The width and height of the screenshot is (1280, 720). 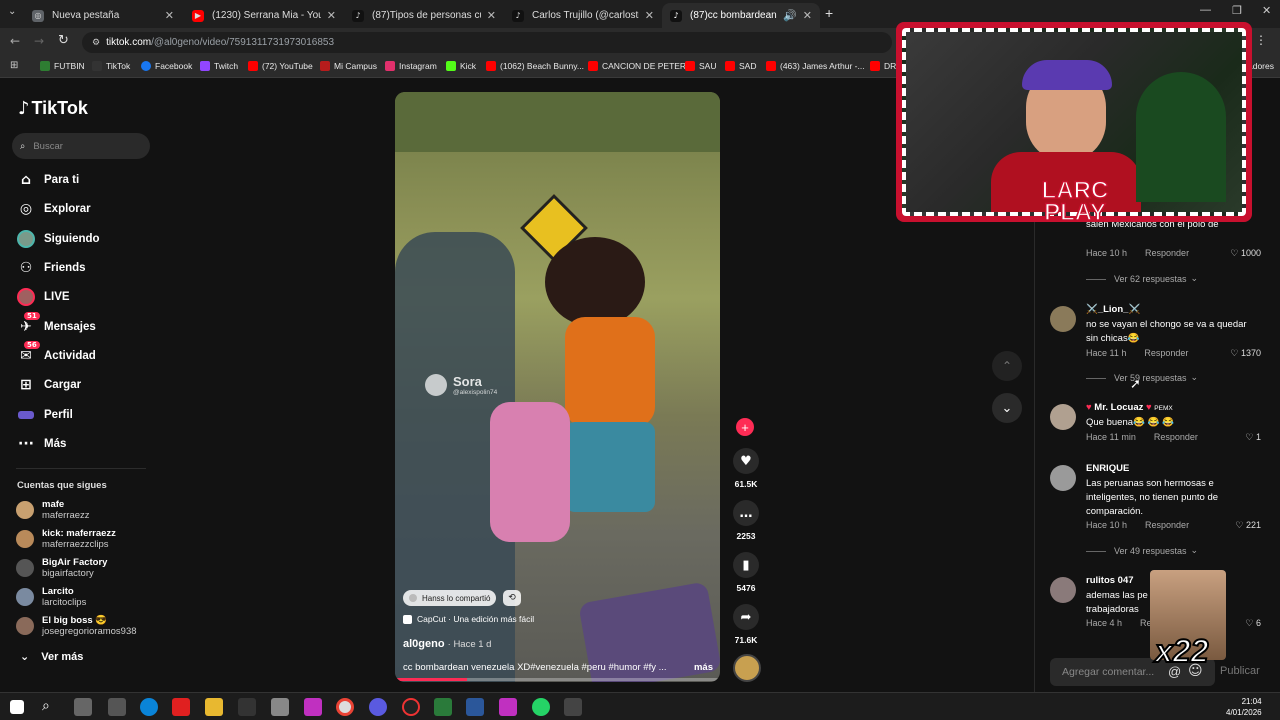 What do you see at coordinates (264, 15) in the screenshot?
I see `tab-youtube: ▶ (1230) Serrana Mia - YouTube✕` at bounding box center [264, 15].